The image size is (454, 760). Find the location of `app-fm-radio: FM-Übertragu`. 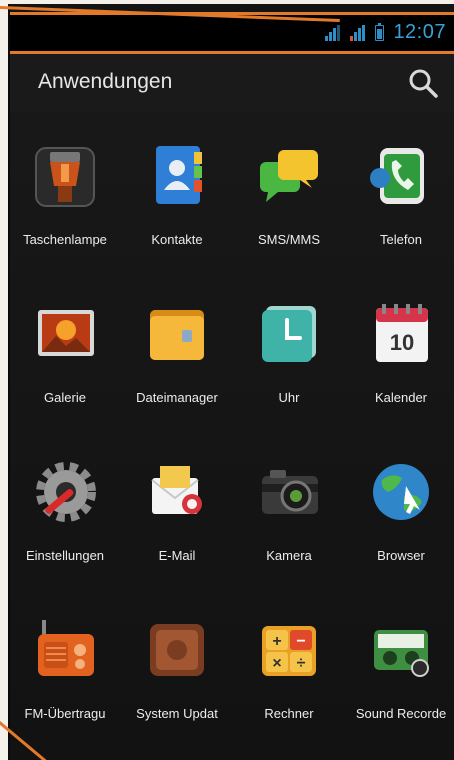

app-fm-radio: FM-Übertragu is located at coordinates (65, 653).